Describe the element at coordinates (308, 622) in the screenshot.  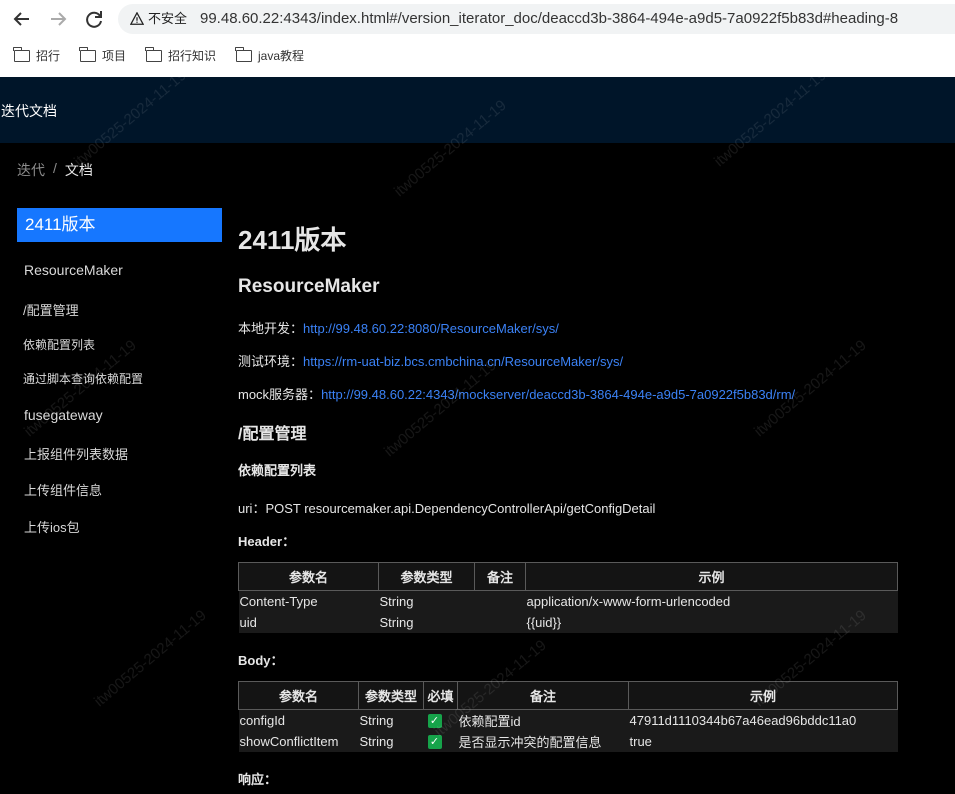
I see `table-cell: uid` at that location.